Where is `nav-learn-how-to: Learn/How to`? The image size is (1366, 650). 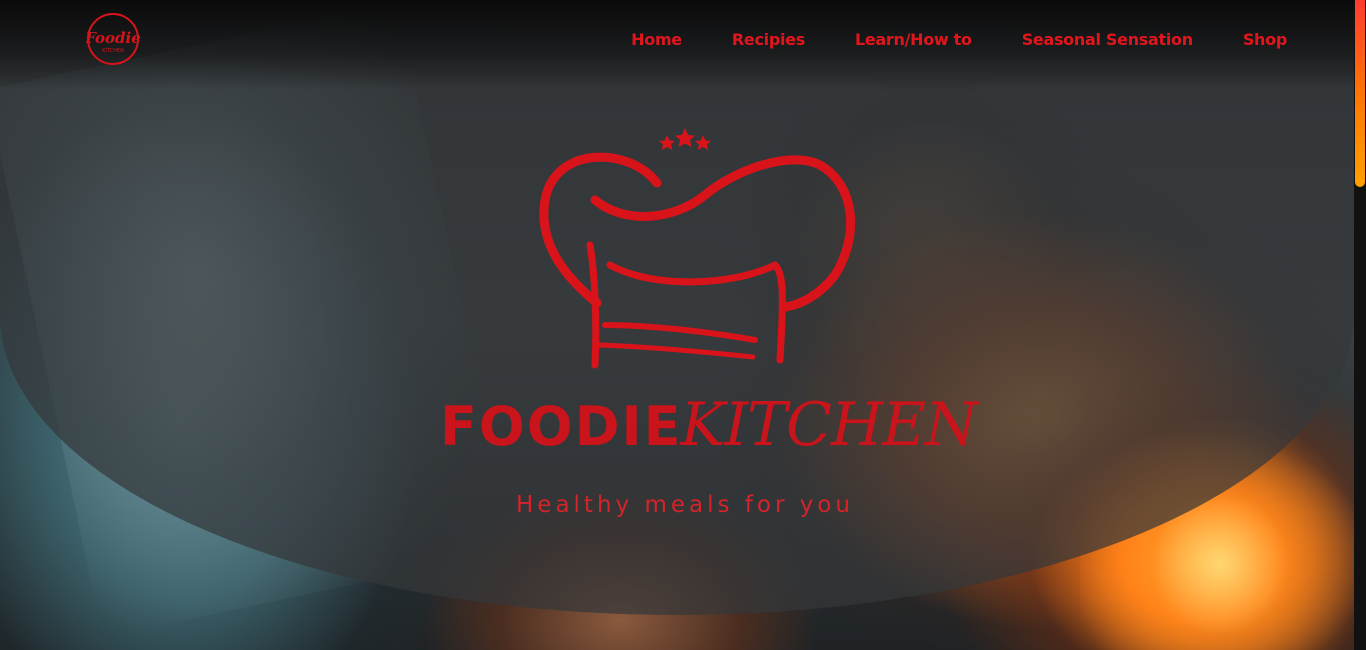 nav-learn-how-to: Learn/How to is located at coordinates (913, 39).